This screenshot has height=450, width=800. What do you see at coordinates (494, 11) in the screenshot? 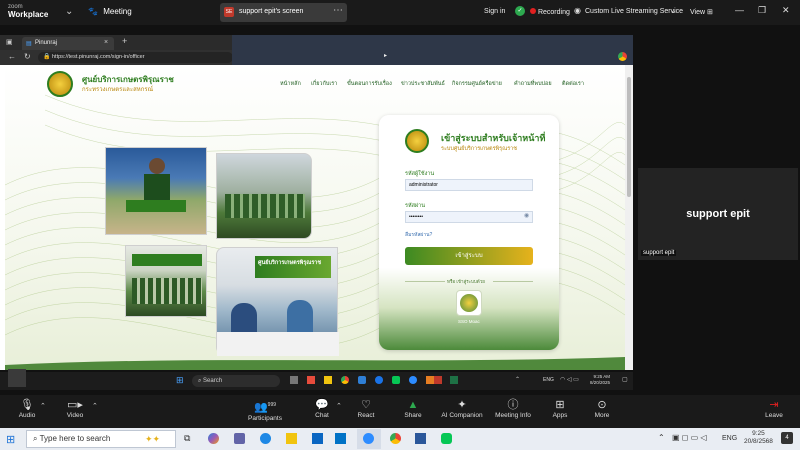
I see `sign-in-link: Sign in` at bounding box center [494, 11].